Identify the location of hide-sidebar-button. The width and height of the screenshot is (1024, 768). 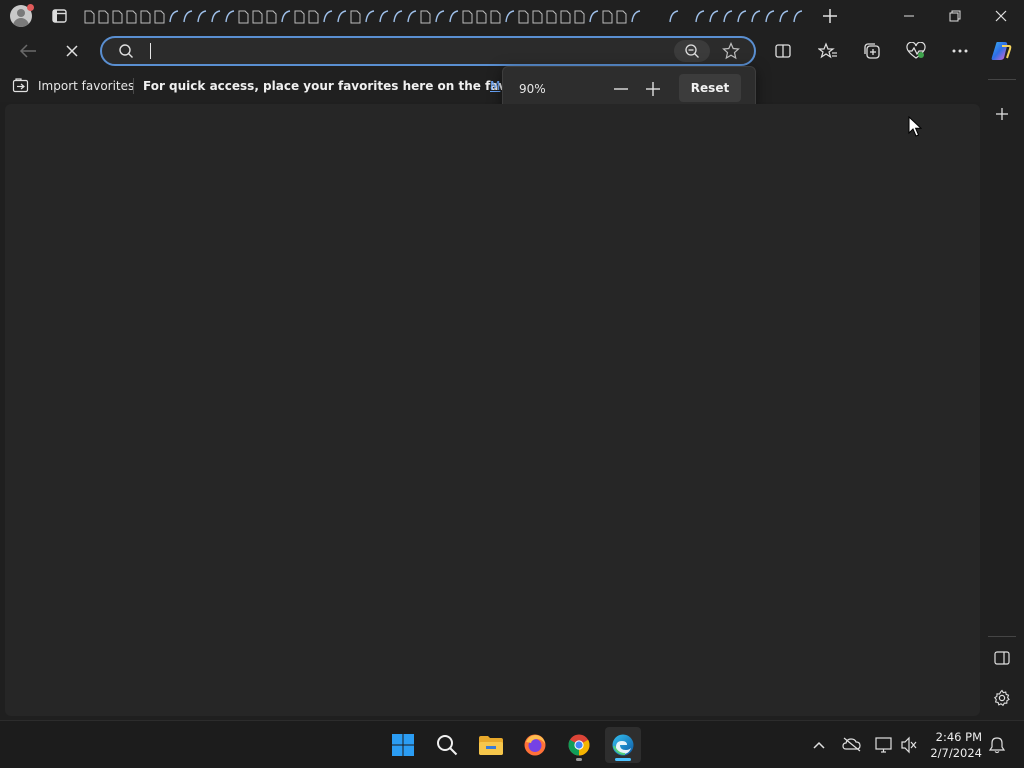
(1002, 660).